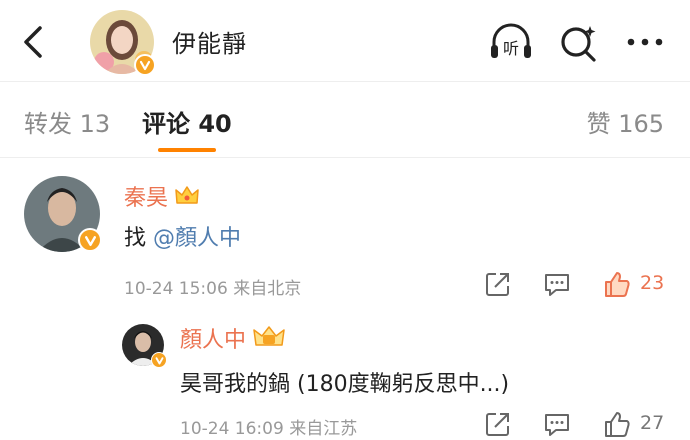 This screenshot has height=440, width=690. What do you see at coordinates (187, 121) in the screenshot?
I see `tab-comment: 评论 40` at bounding box center [187, 121].